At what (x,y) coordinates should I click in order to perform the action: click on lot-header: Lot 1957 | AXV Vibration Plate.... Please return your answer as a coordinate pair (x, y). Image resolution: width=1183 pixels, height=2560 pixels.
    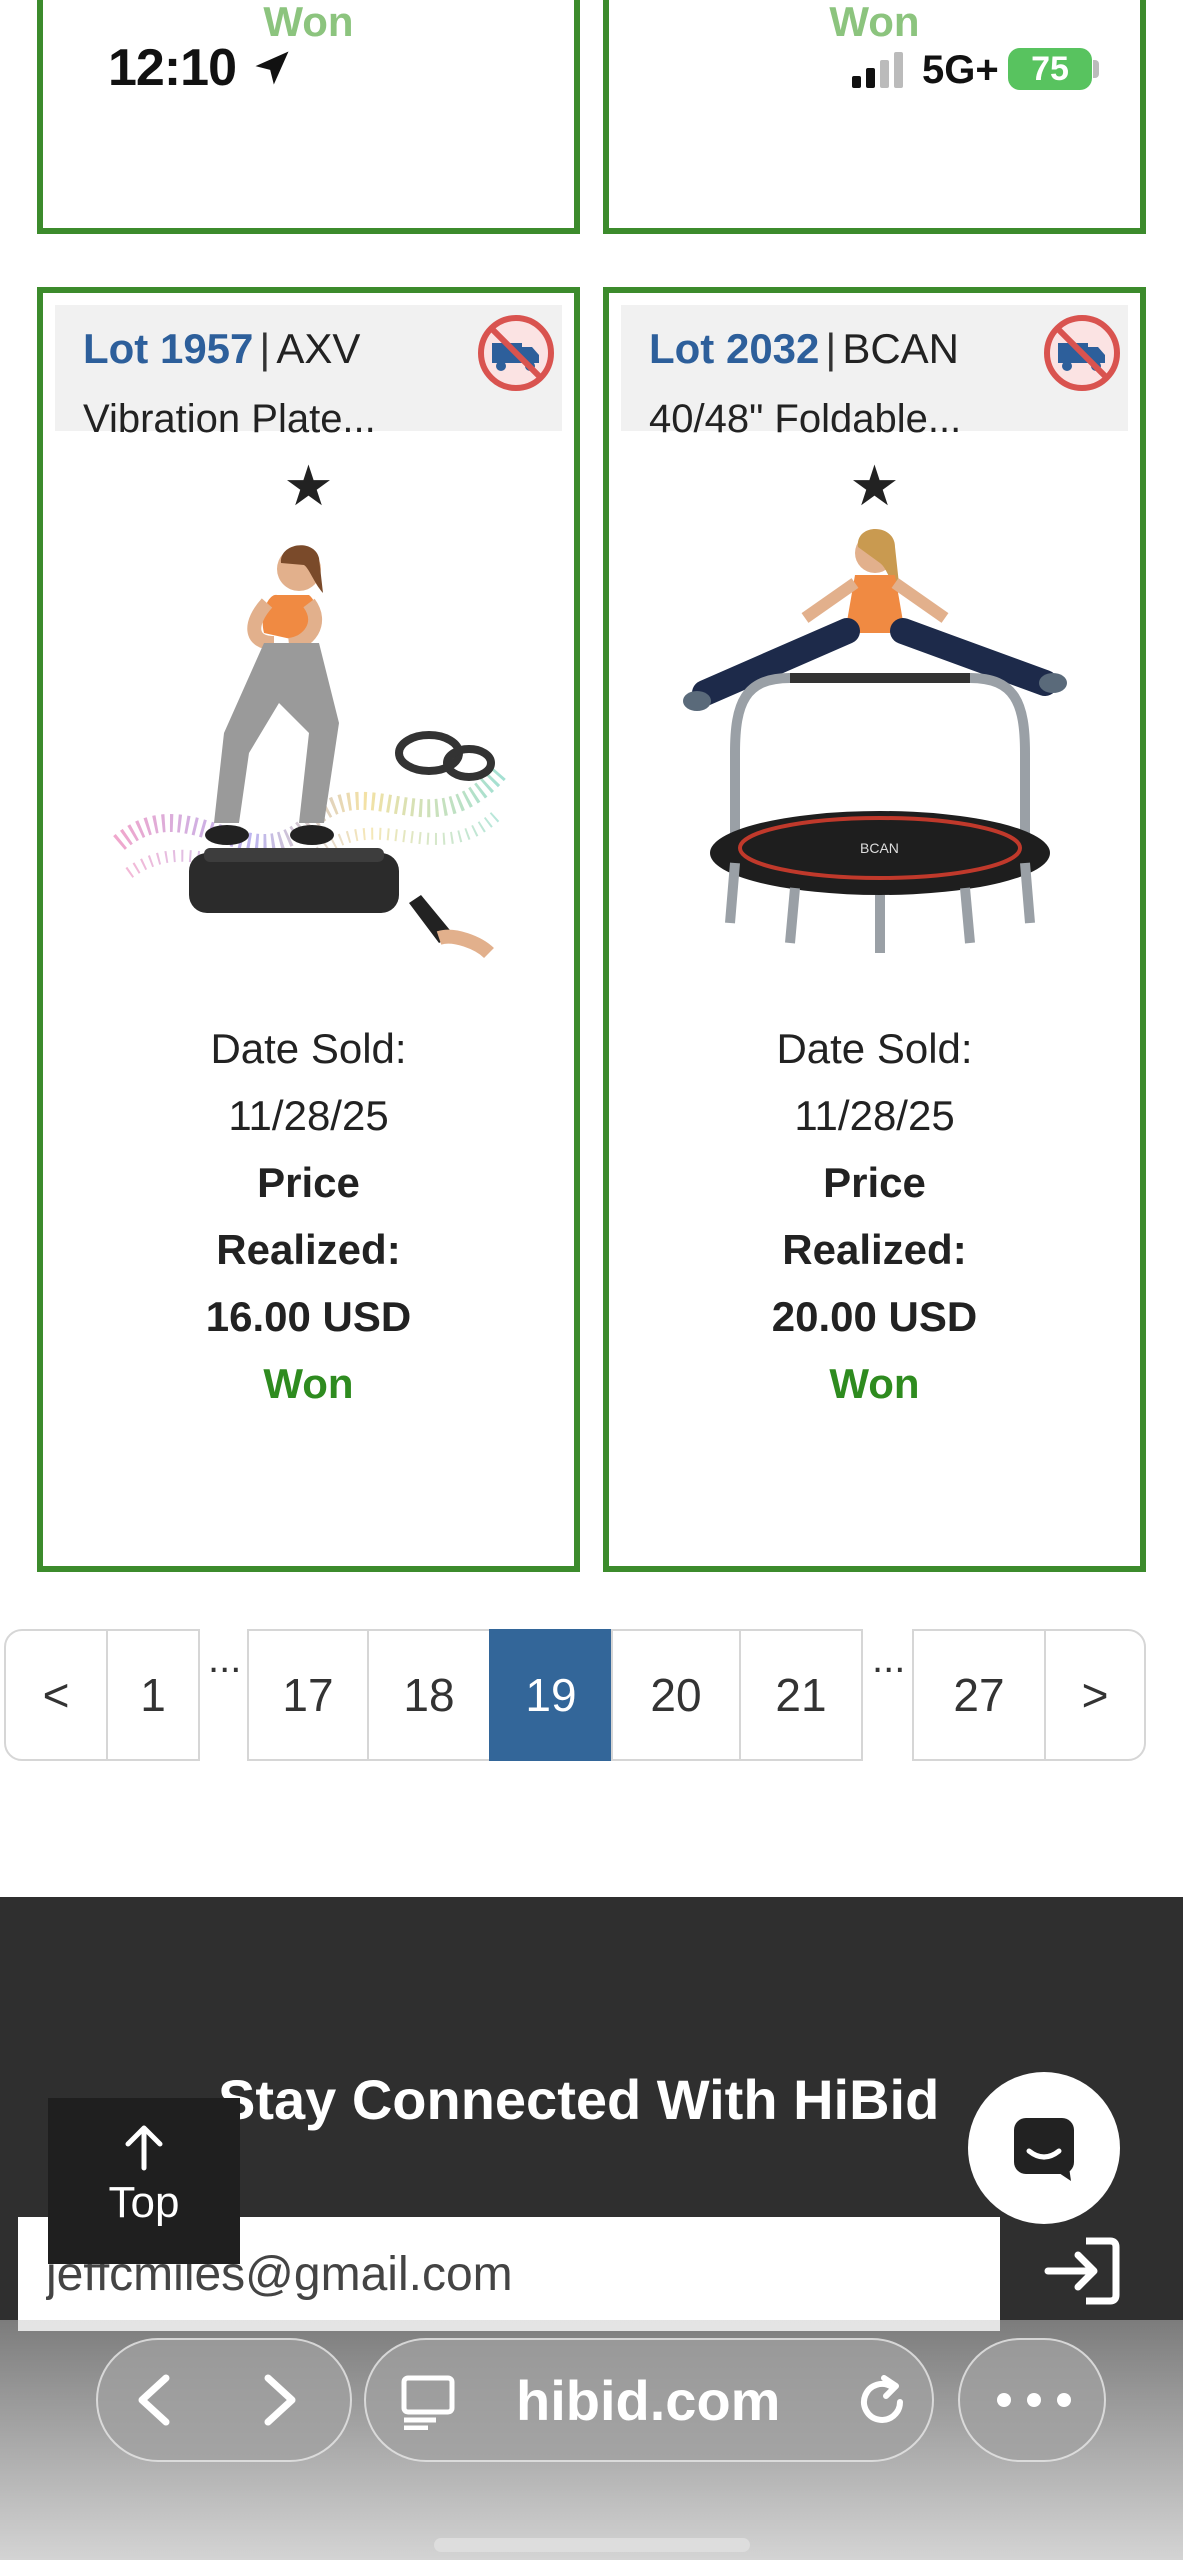
    Looking at the image, I should click on (308, 373).